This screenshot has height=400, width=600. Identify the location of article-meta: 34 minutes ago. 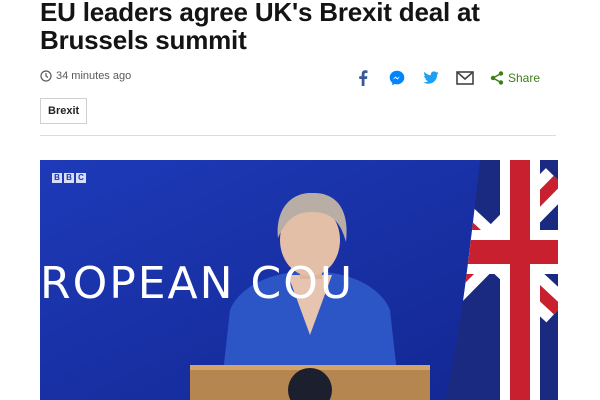
(85, 76).